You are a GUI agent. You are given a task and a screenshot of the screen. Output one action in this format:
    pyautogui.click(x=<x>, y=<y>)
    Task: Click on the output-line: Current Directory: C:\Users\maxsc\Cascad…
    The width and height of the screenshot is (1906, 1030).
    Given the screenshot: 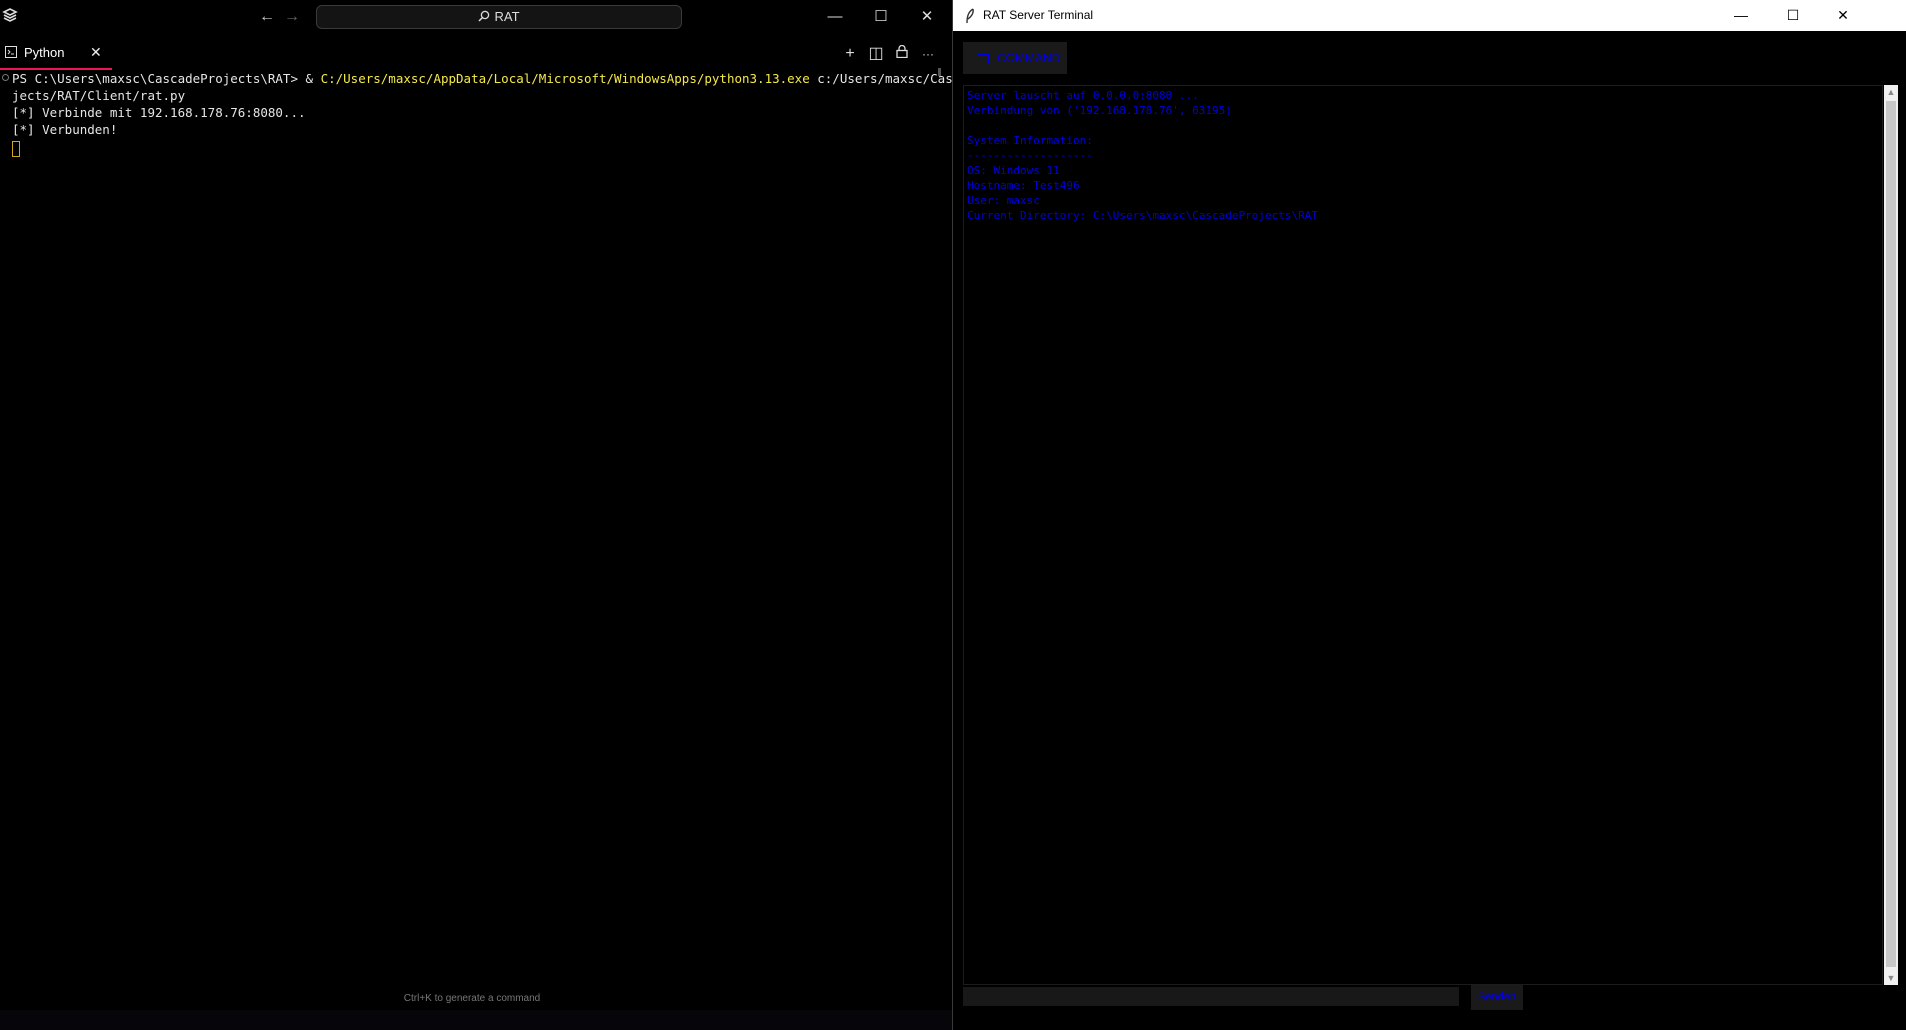 What is the action you would take?
    pyautogui.click(x=1142, y=215)
    